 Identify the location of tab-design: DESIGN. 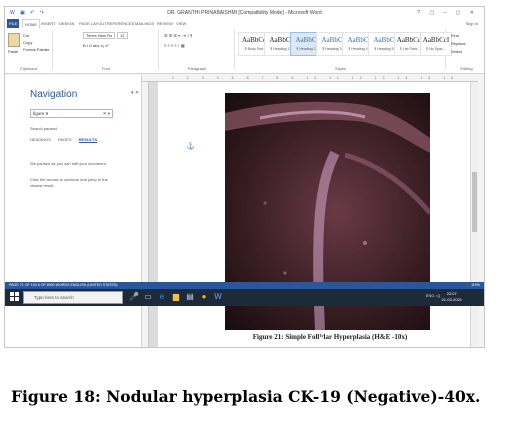
(66, 23).